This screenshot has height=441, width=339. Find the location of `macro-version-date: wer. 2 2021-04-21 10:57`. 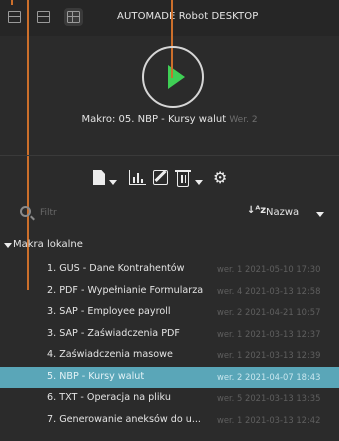

macro-version-date: wer. 2 2021-04-21 10:57 is located at coordinates (269, 312).